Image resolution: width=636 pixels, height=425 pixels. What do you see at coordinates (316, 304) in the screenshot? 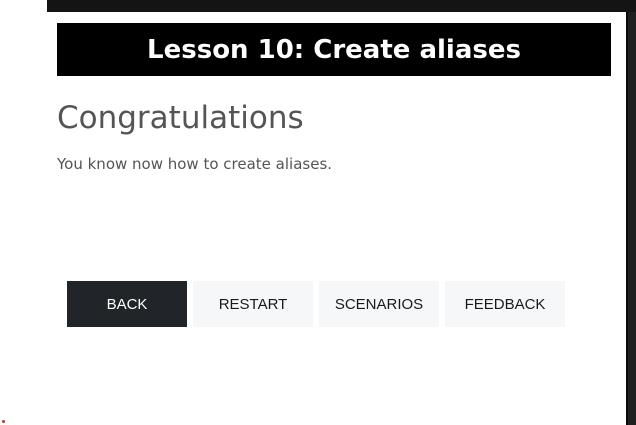
I see `action-buttons: BACK RESTART SCENARIOS FEEDBACK` at bounding box center [316, 304].